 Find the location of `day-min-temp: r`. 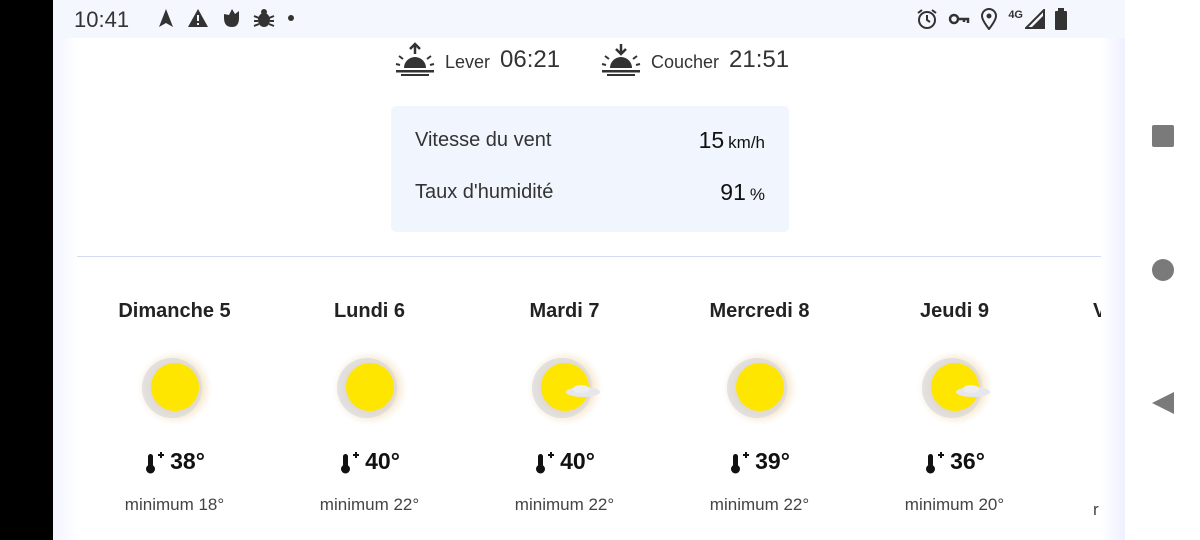

day-min-temp: r is located at coordinates (1096, 509).